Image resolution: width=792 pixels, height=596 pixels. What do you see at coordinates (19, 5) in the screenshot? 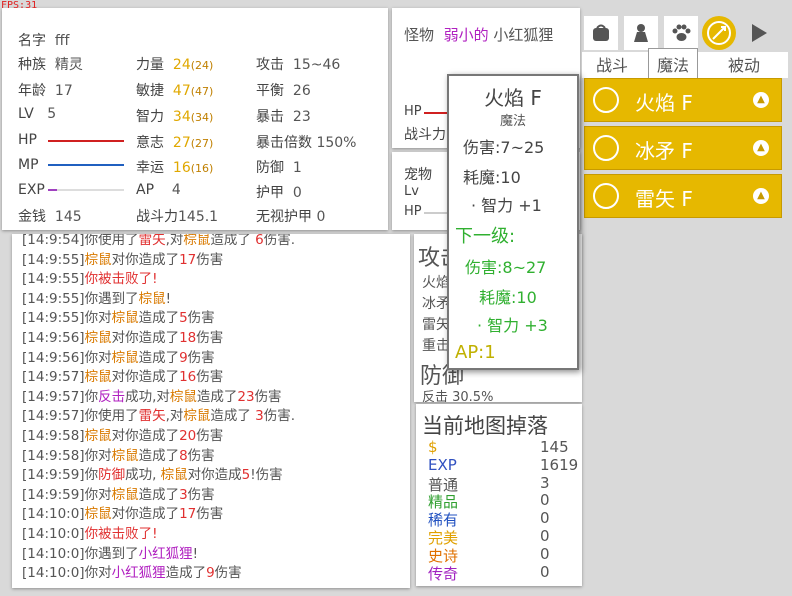
I see `fps-counter: FPS:31` at bounding box center [19, 5].